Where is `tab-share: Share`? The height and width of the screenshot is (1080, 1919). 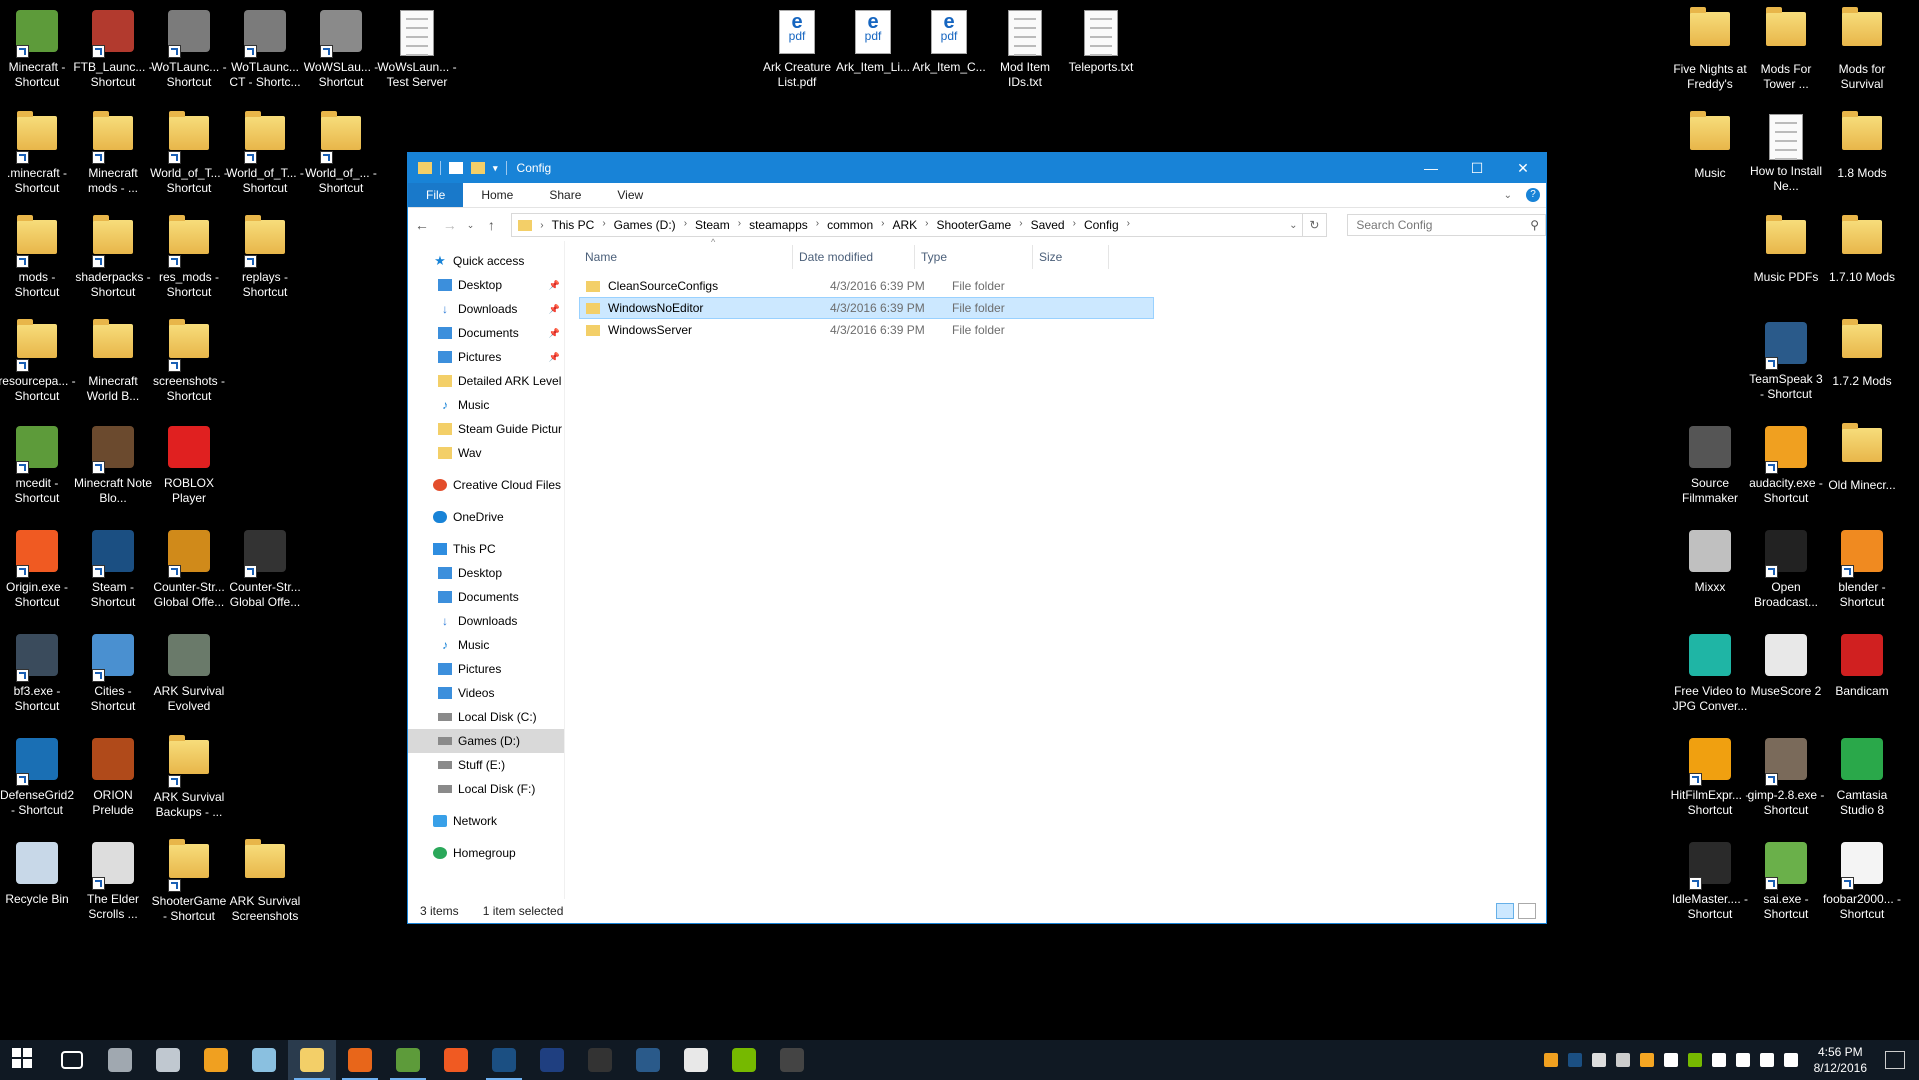
tab-share: Share is located at coordinates (565, 195).